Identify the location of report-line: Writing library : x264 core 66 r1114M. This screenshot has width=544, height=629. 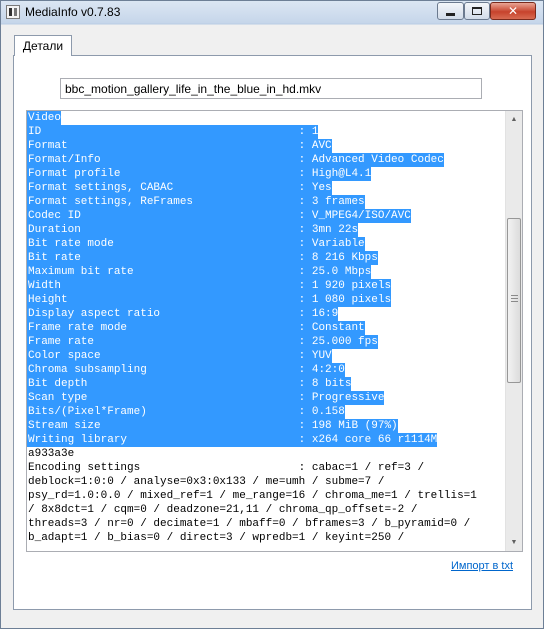
(267, 440).